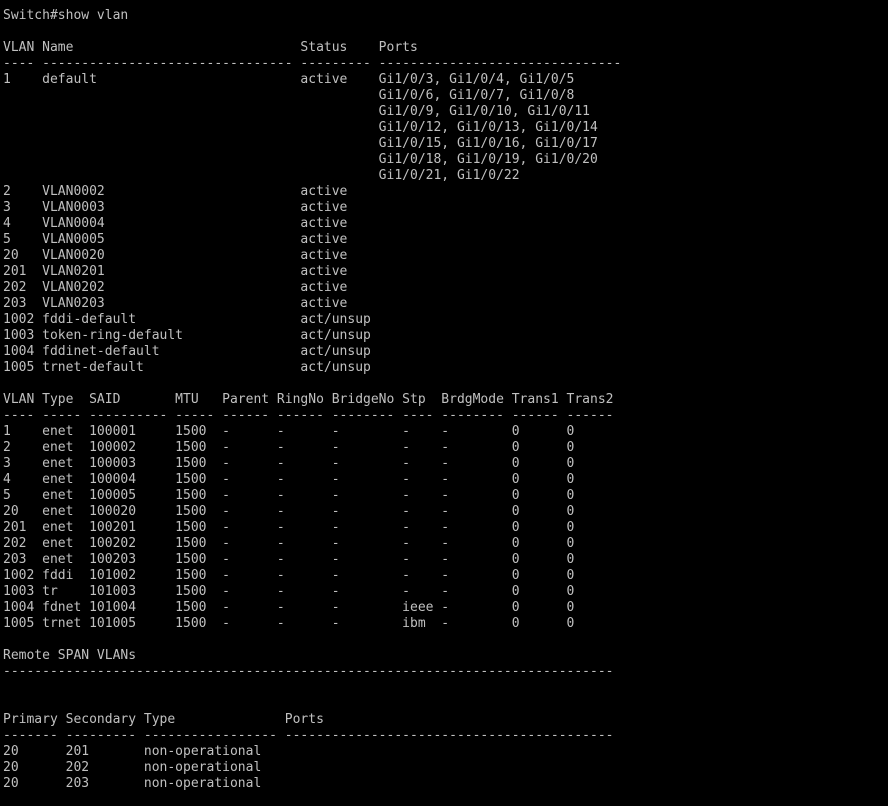 The image size is (888, 806). Describe the element at coordinates (175, 287) in the screenshot. I see `vlan-row: 202 VLAN0202 active` at that location.